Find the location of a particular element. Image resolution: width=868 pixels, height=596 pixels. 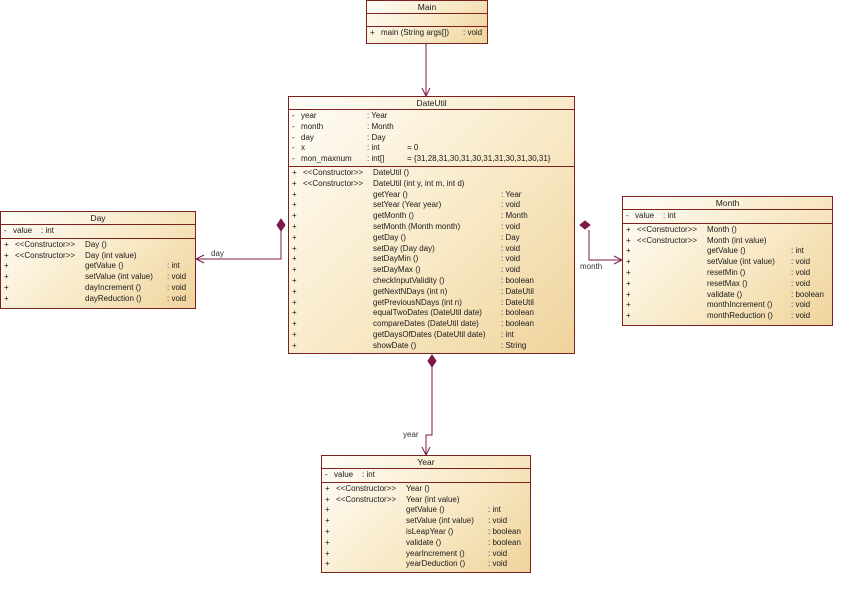

operation-row: + getPreviousNDays (int n): DateUtil is located at coordinates (431, 303).